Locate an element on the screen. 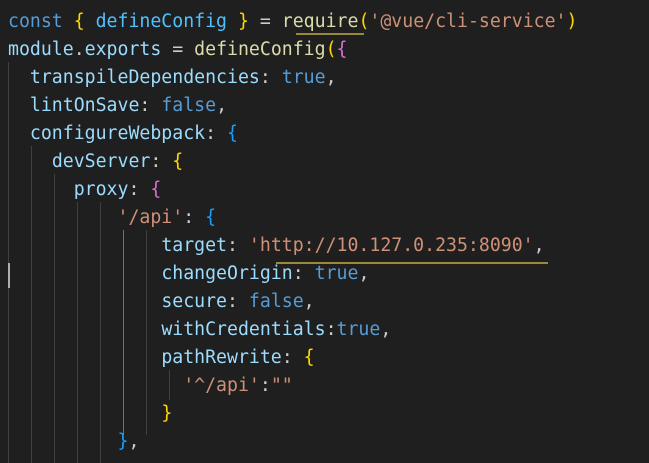  code-token: devServer is located at coordinates (101, 161).